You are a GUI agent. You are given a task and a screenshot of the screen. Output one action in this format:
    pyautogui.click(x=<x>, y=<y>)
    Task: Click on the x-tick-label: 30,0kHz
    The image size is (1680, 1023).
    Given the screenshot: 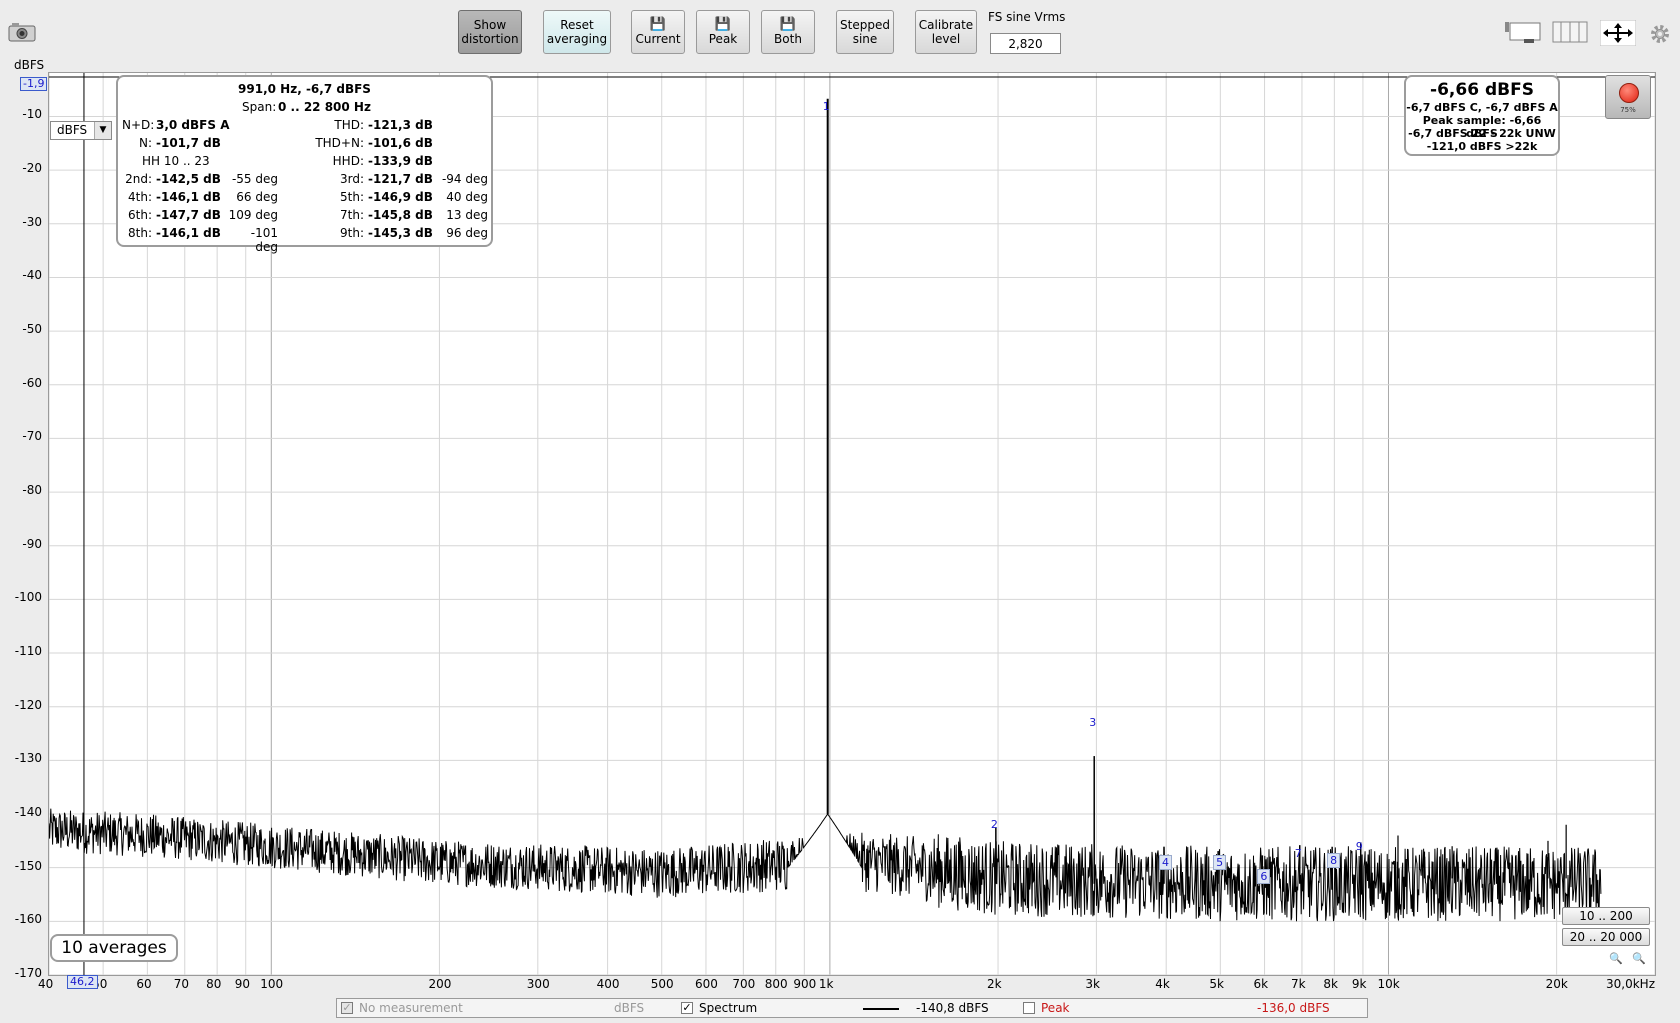 What is the action you would take?
    pyautogui.click(x=1630, y=984)
    